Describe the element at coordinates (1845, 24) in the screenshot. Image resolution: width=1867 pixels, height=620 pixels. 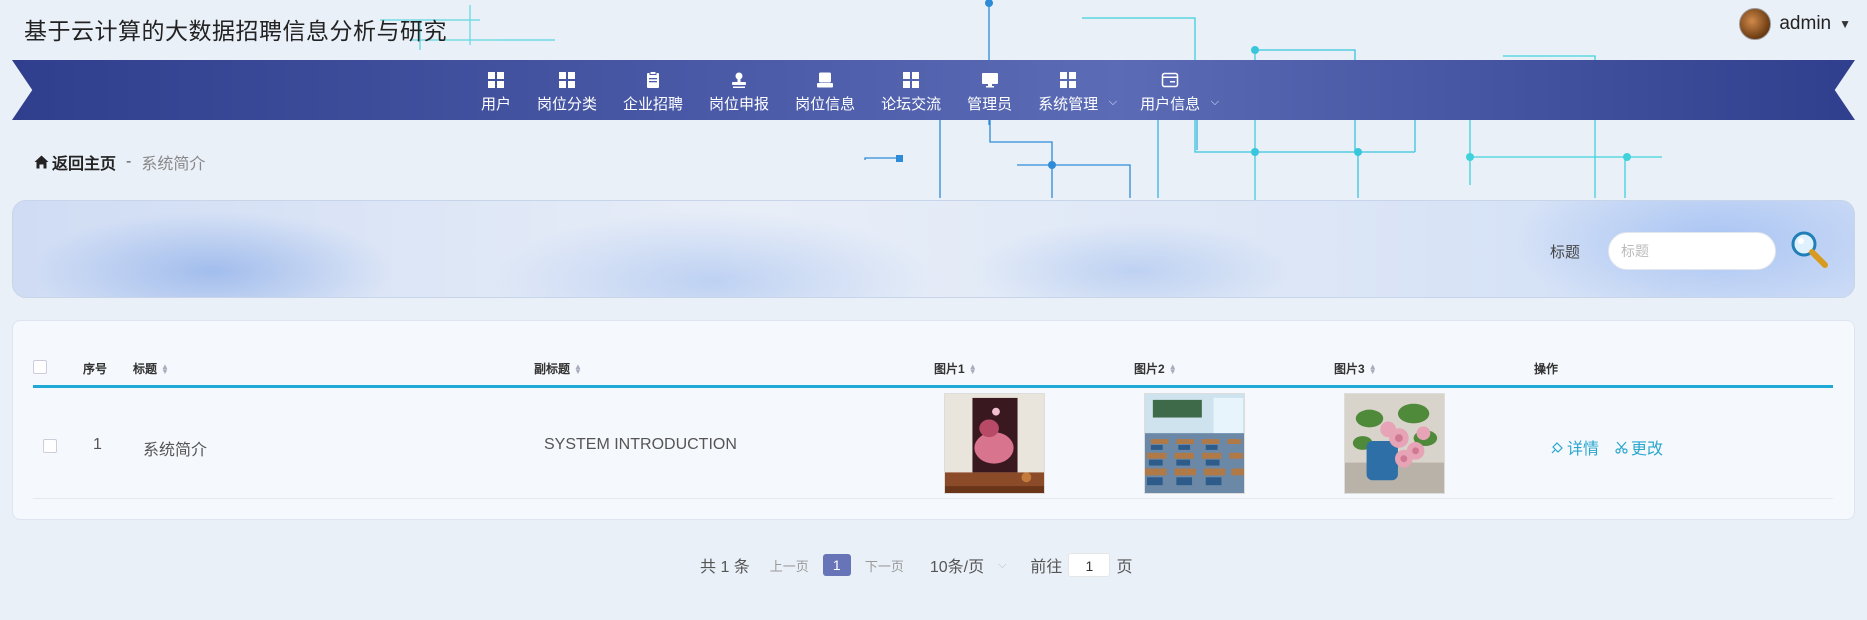
I see `caret-down-icon: ▼` at that location.